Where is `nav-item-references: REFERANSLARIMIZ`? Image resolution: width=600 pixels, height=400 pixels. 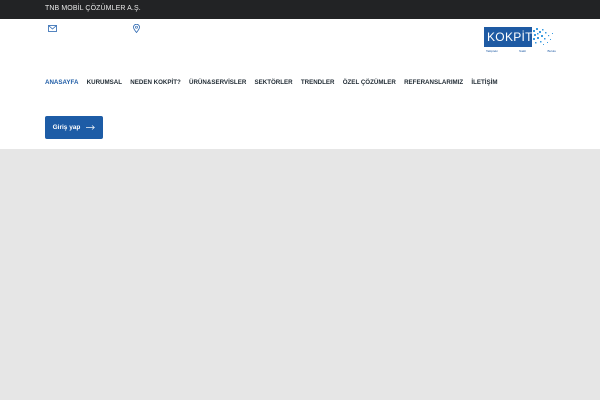 nav-item-references: REFERANSLARIMIZ is located at coordinates (433, 82).